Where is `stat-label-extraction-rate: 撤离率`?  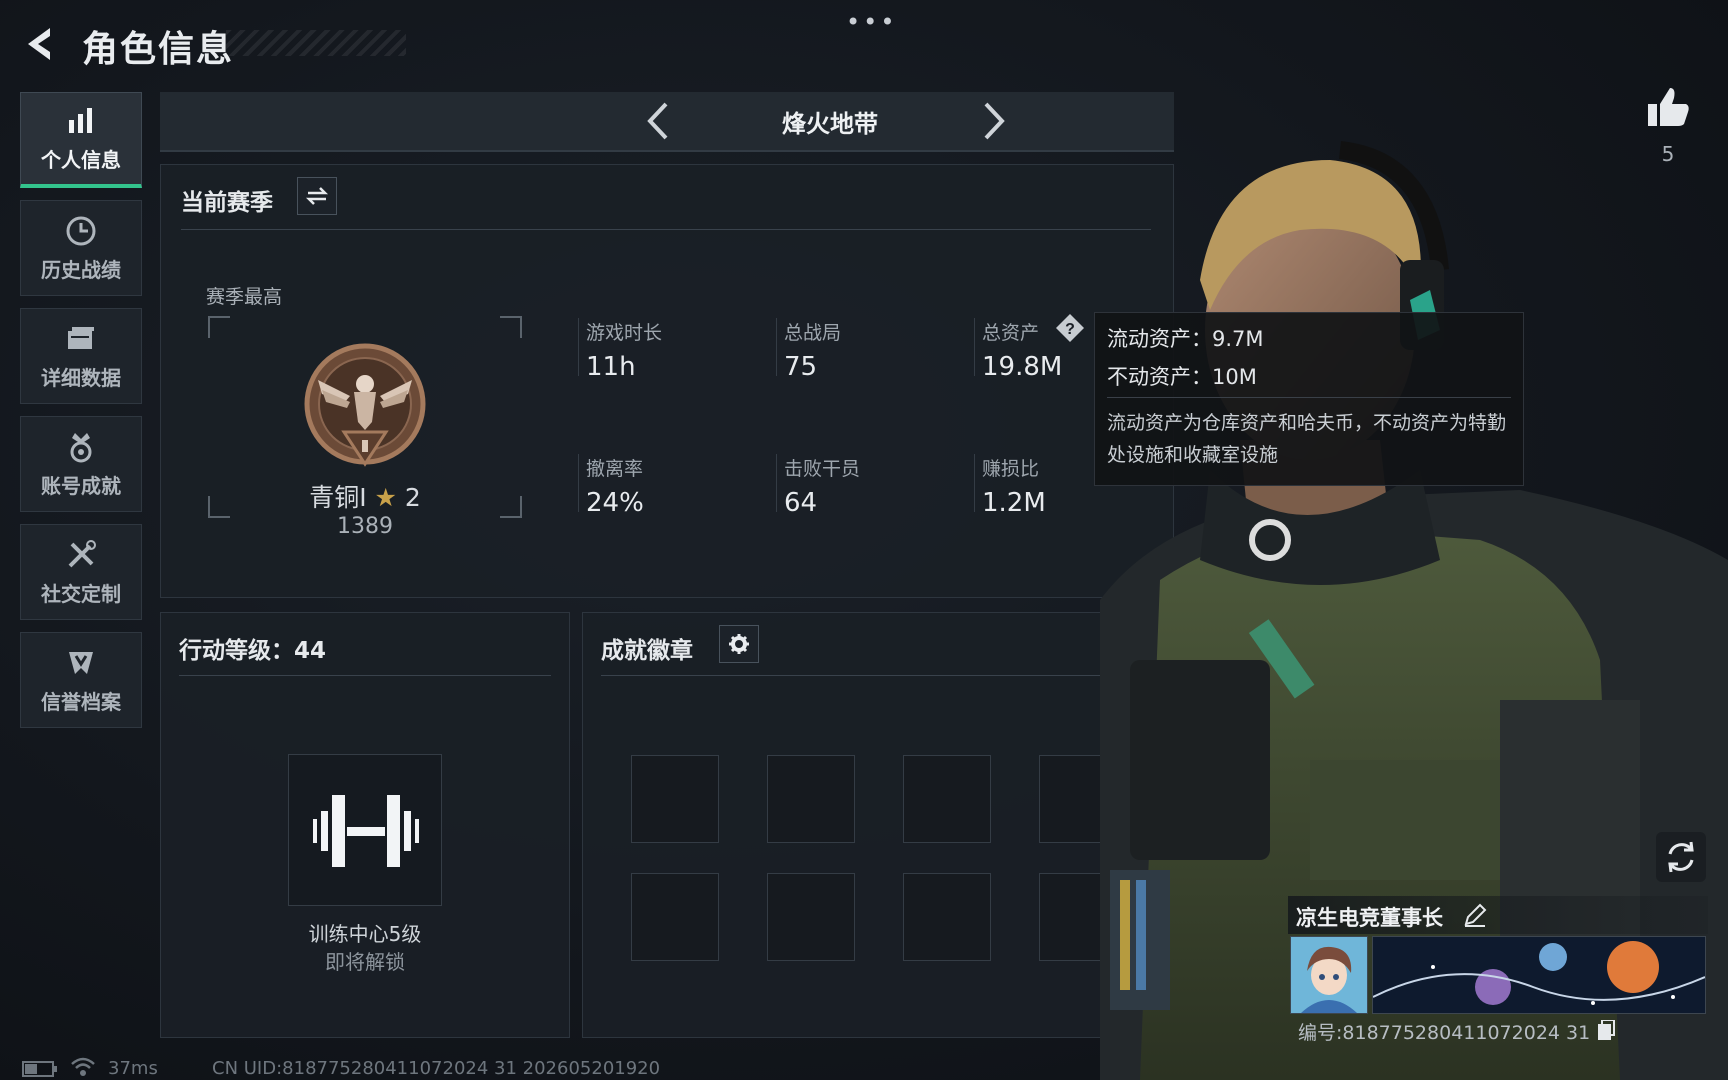 stat-label-extraction-rate: 撤离率 is located at coordinates (615, 469).